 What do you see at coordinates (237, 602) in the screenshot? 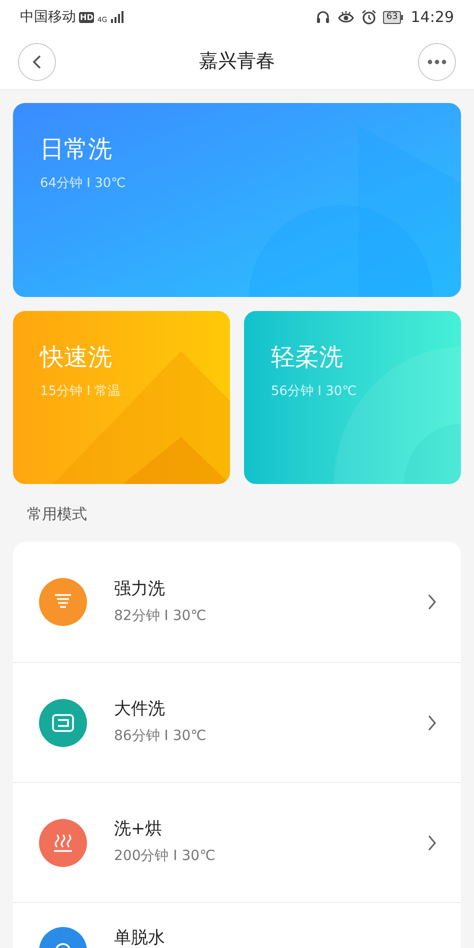
I see `mode-row: 强力洗 82分钟 I 30℃` at bounding box center [237, 602].